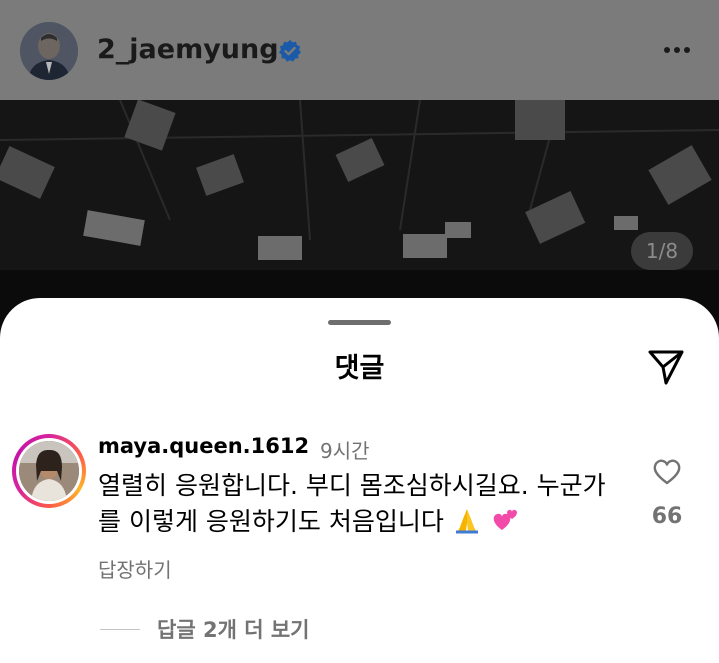 Image resolution: width=719 pixels, height=663 pixels. Describe the element at coordinates (290, 51) in the screenshot. I see `verified-badge-icon` at that location.